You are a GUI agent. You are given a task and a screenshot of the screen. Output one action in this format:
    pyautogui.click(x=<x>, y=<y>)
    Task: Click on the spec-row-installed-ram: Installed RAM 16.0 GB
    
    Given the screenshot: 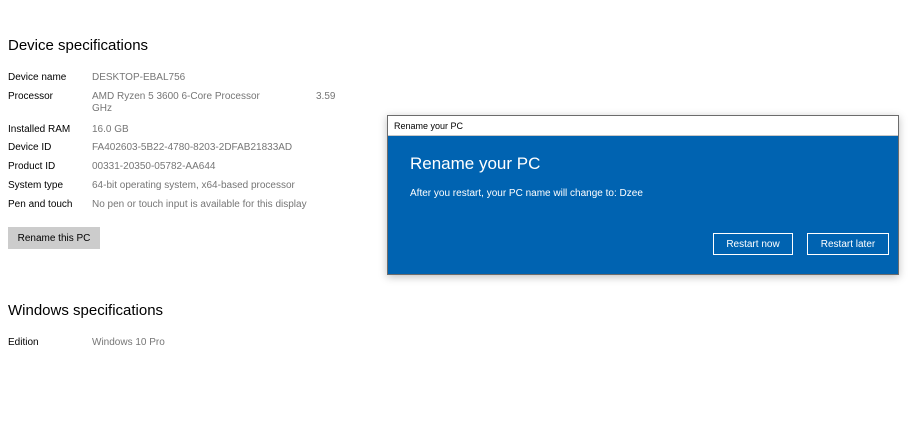 What is the action you would take?
    pyautogui.click(x=68, y=130)
    